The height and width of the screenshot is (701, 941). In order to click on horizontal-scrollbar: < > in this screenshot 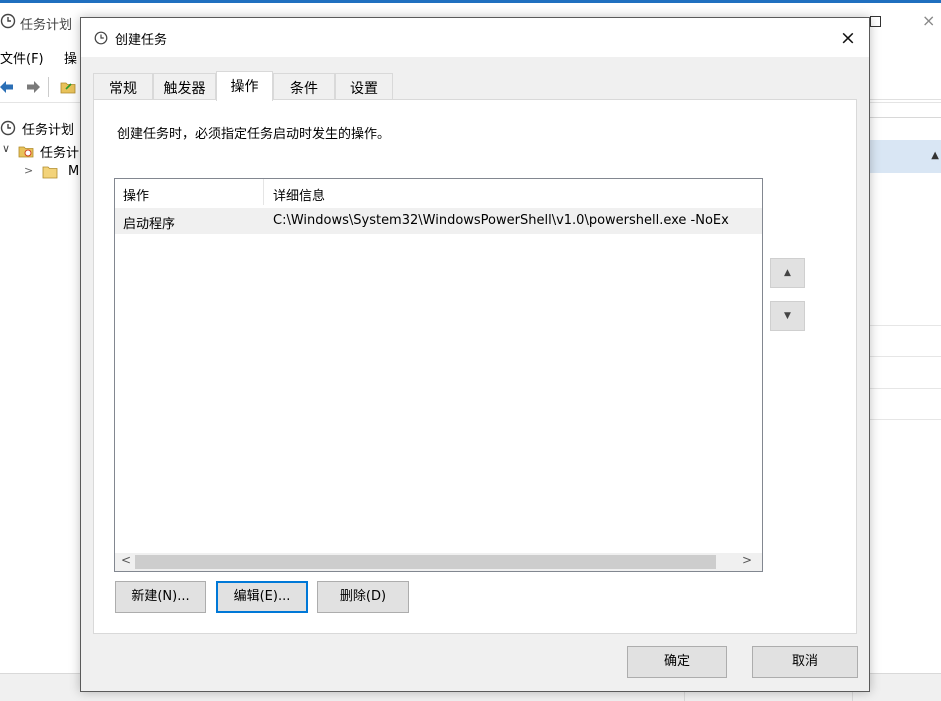, I will do `click(438, 562)`.